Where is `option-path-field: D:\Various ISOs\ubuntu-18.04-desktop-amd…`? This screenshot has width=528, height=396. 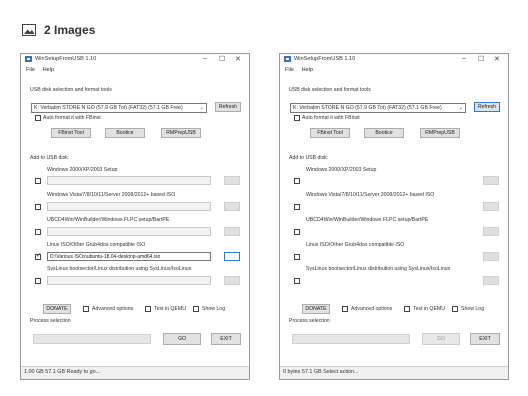 option-path-field: D:\Various ISOs\ubuntu-18.04-desktop-amd… is located at coordinates (129, 256).